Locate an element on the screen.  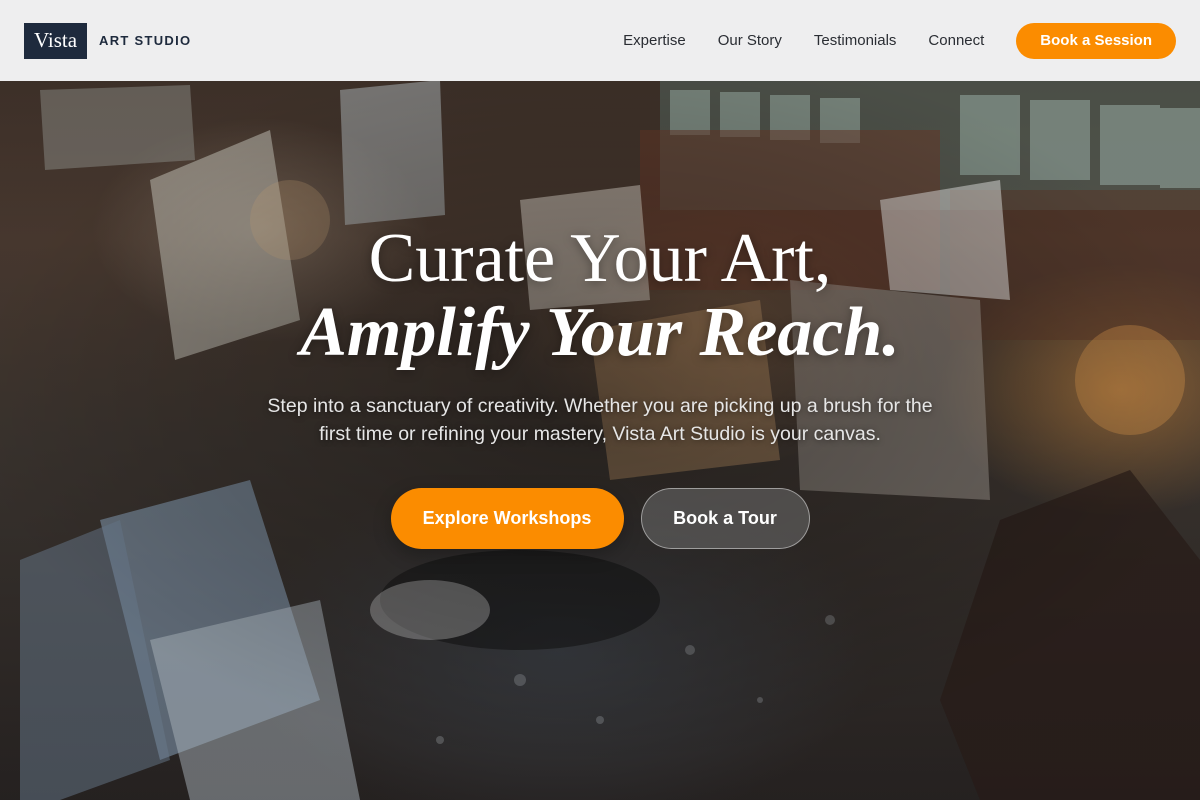
nav-link-testimonials: Testimonials is located at coordinates (855, 40).